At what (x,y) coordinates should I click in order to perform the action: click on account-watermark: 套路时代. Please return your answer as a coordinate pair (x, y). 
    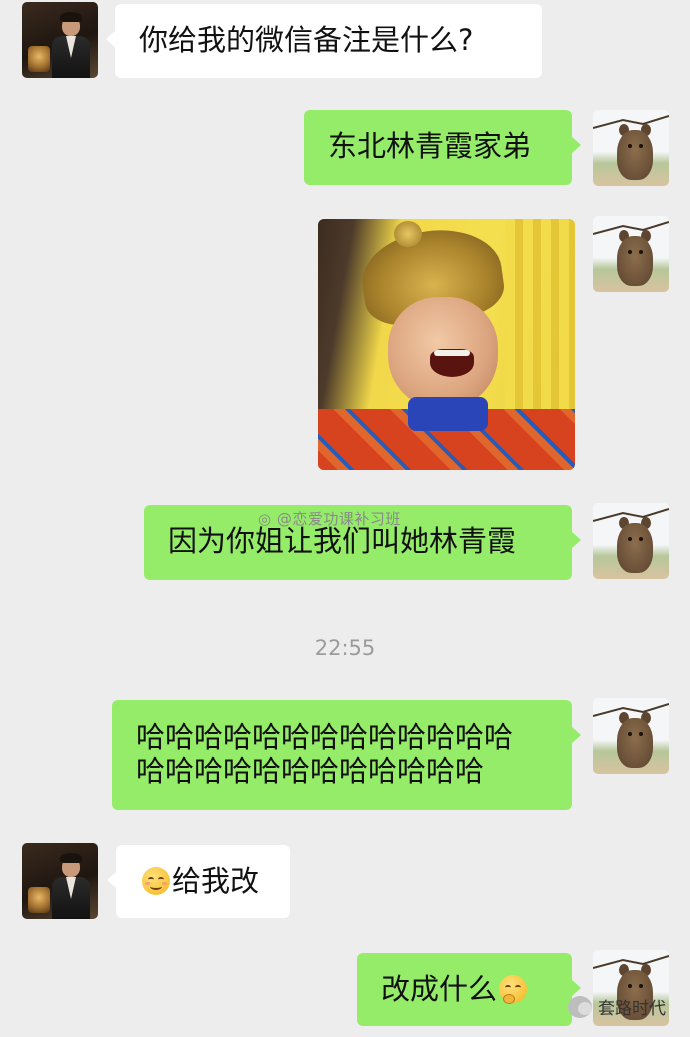
    Looking at the image, I should click on (617, 1006).